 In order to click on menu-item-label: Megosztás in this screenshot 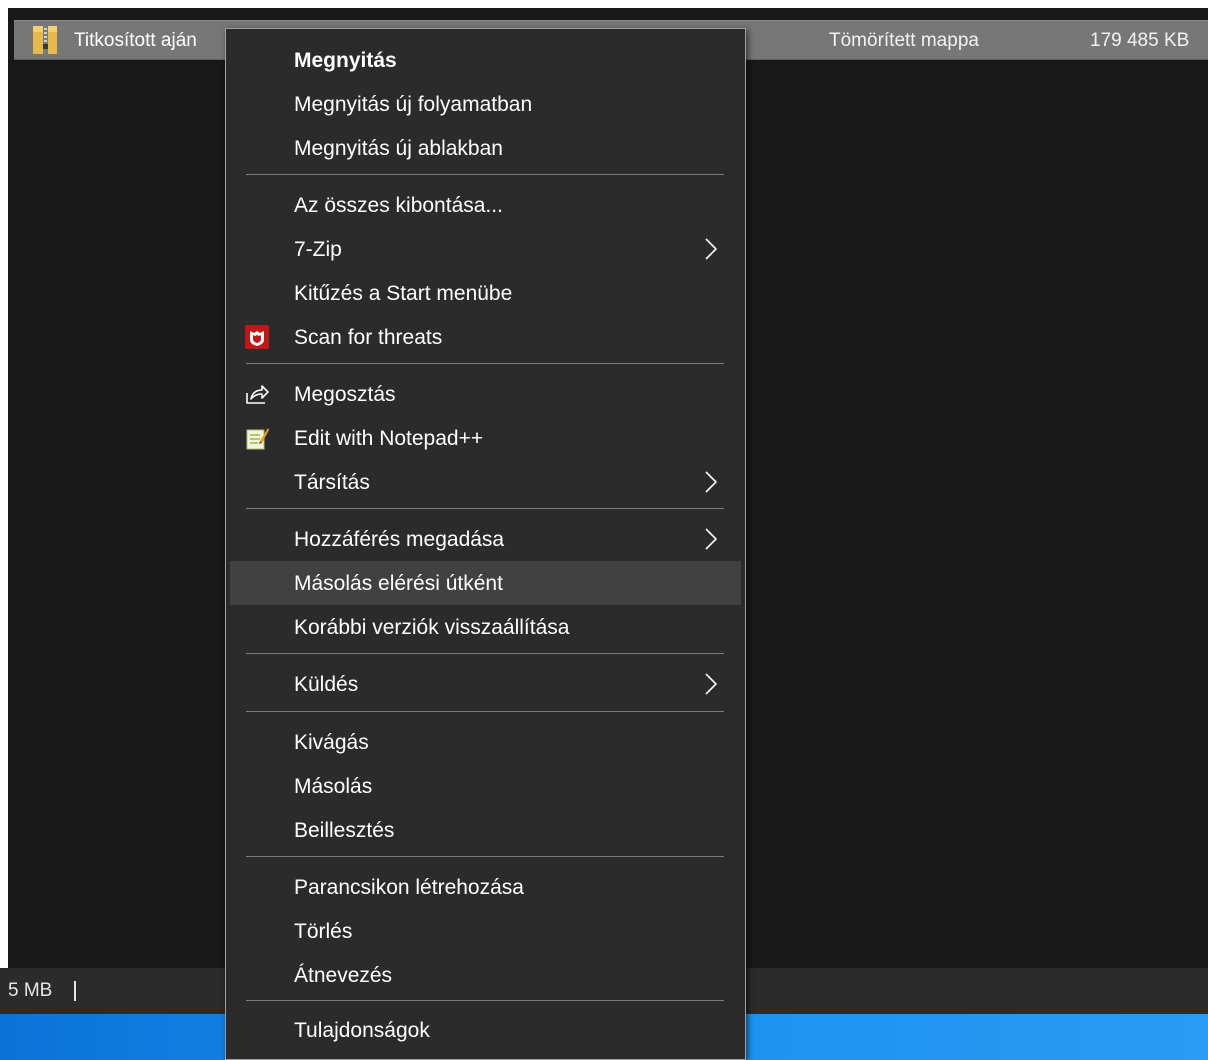, I will do `click(345, 394)`.